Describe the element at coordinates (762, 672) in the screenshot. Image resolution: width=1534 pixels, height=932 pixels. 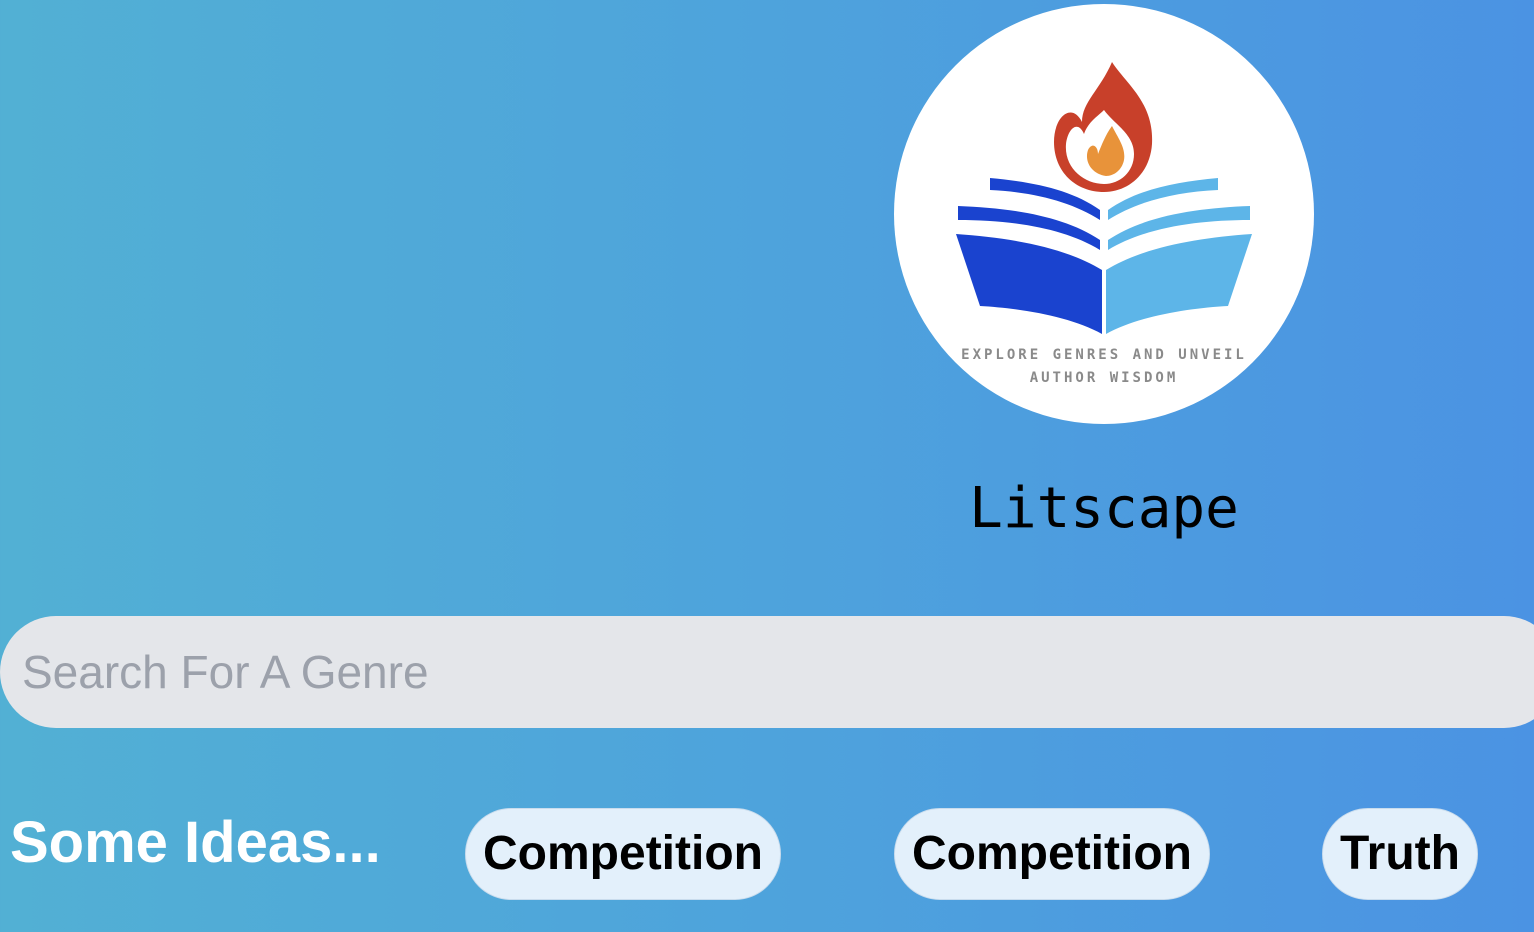
I see `search-input` at that location.